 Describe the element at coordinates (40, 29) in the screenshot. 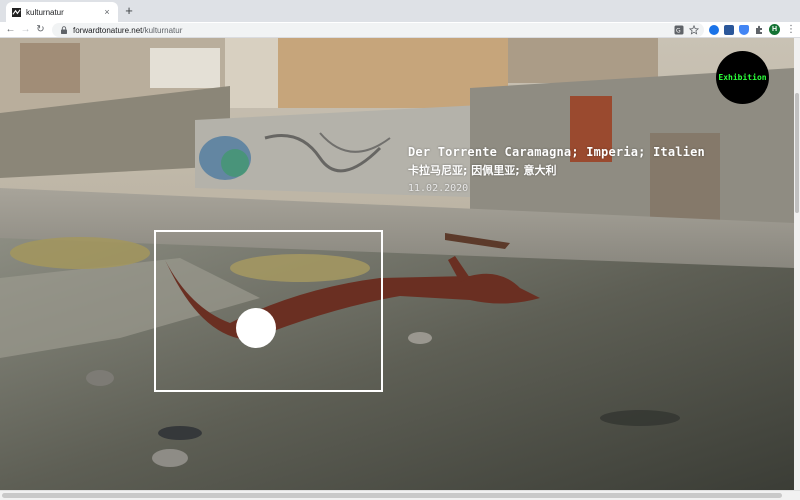

I see `reload-button: ↻` at that location.